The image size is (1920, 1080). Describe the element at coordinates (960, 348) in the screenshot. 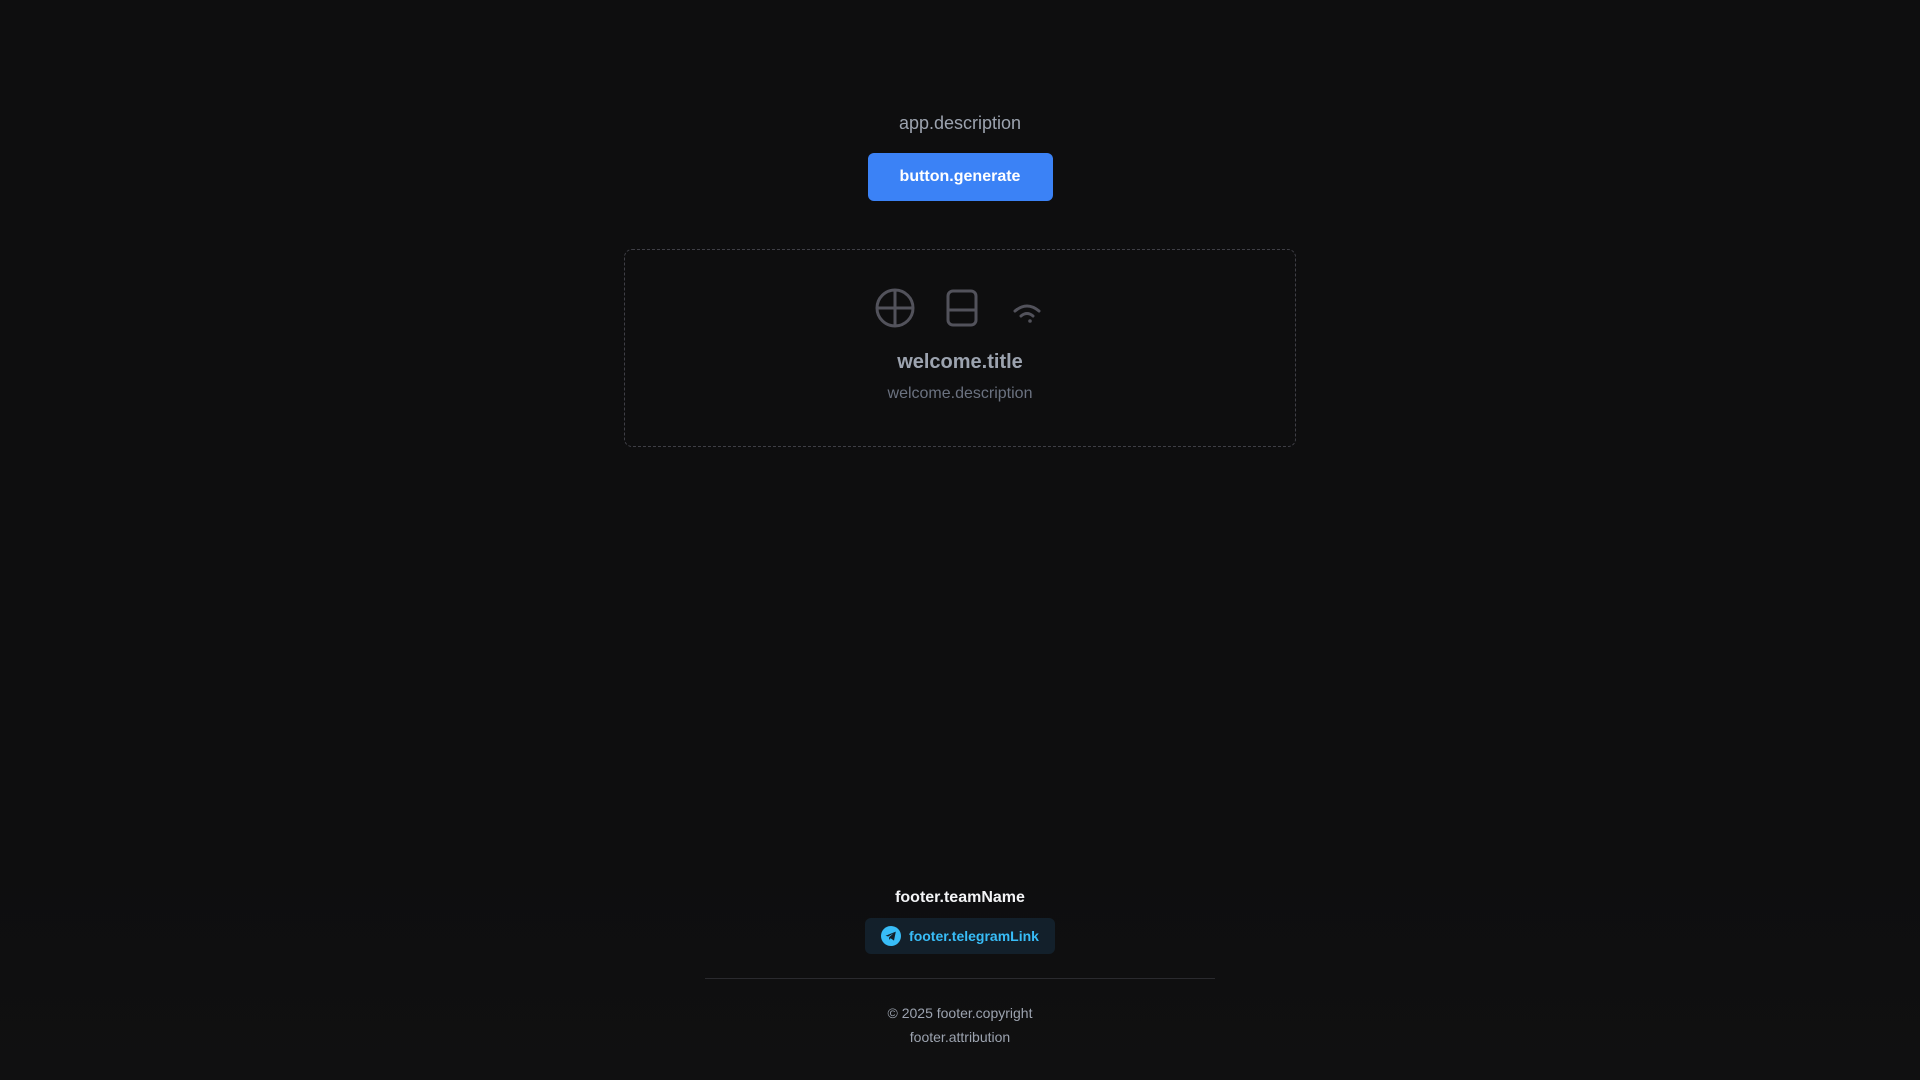

I see `welcome-card: welcome.title welcome.description` at that location.